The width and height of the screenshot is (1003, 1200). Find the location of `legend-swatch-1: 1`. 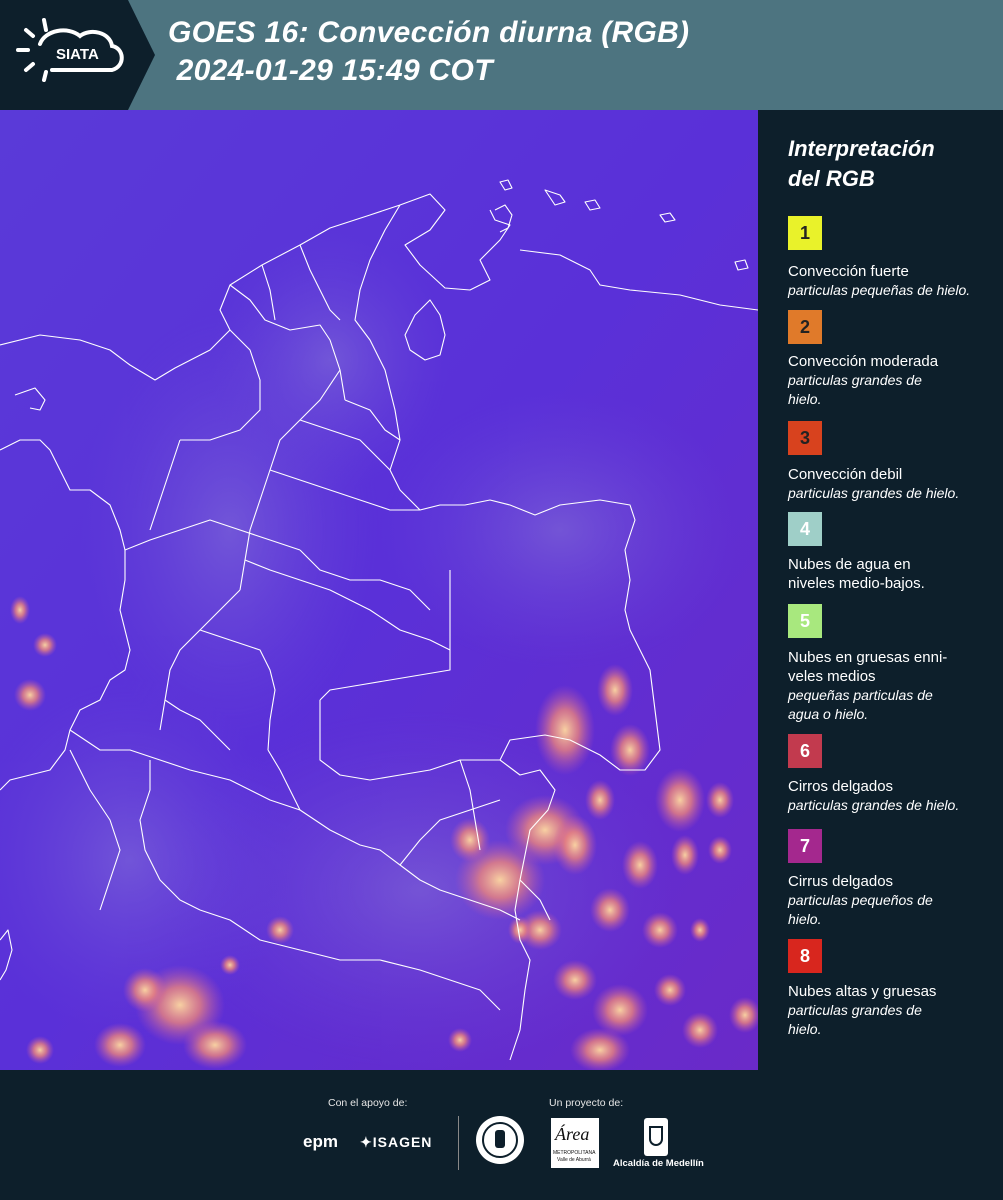

legend-swatch-1: 1 is located at coordinates (805, 233).